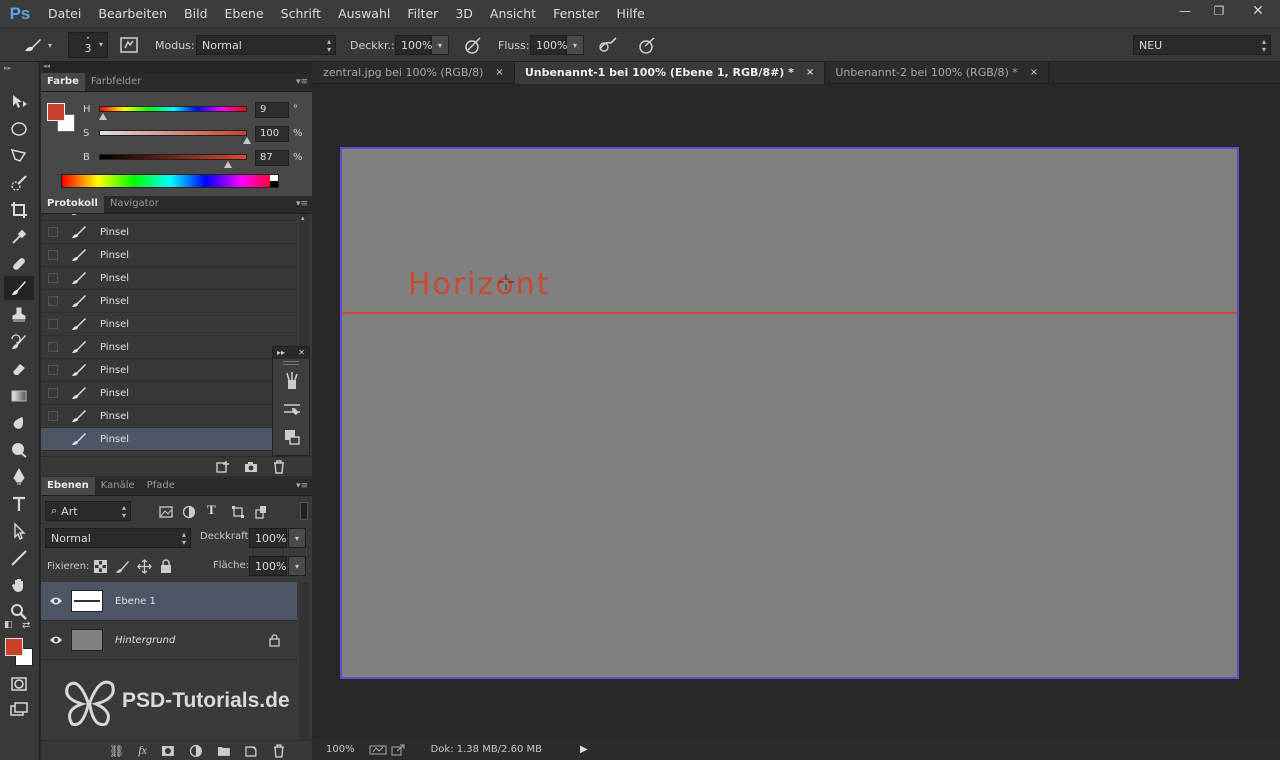 The image size is (1280, 760). Describe the element at coordinates (297, 566) in the screenshot. I see `layer-fill-dropdown: ▾` at that location.